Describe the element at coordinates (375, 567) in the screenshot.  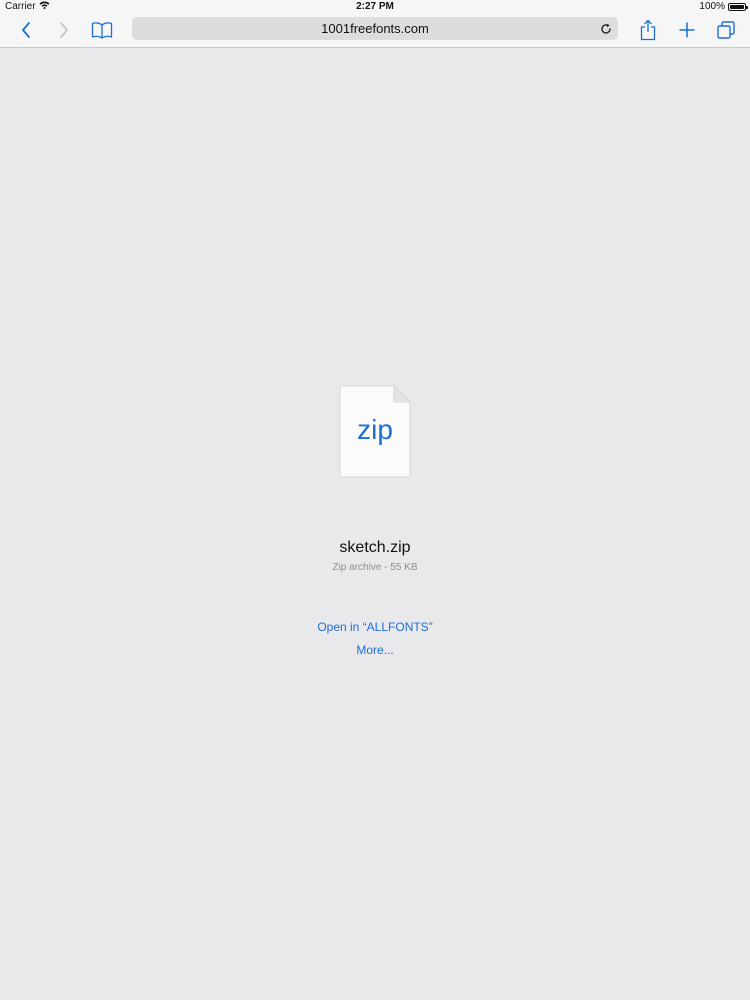
I see `file-info: Zip archive - 55 KB` at that location.